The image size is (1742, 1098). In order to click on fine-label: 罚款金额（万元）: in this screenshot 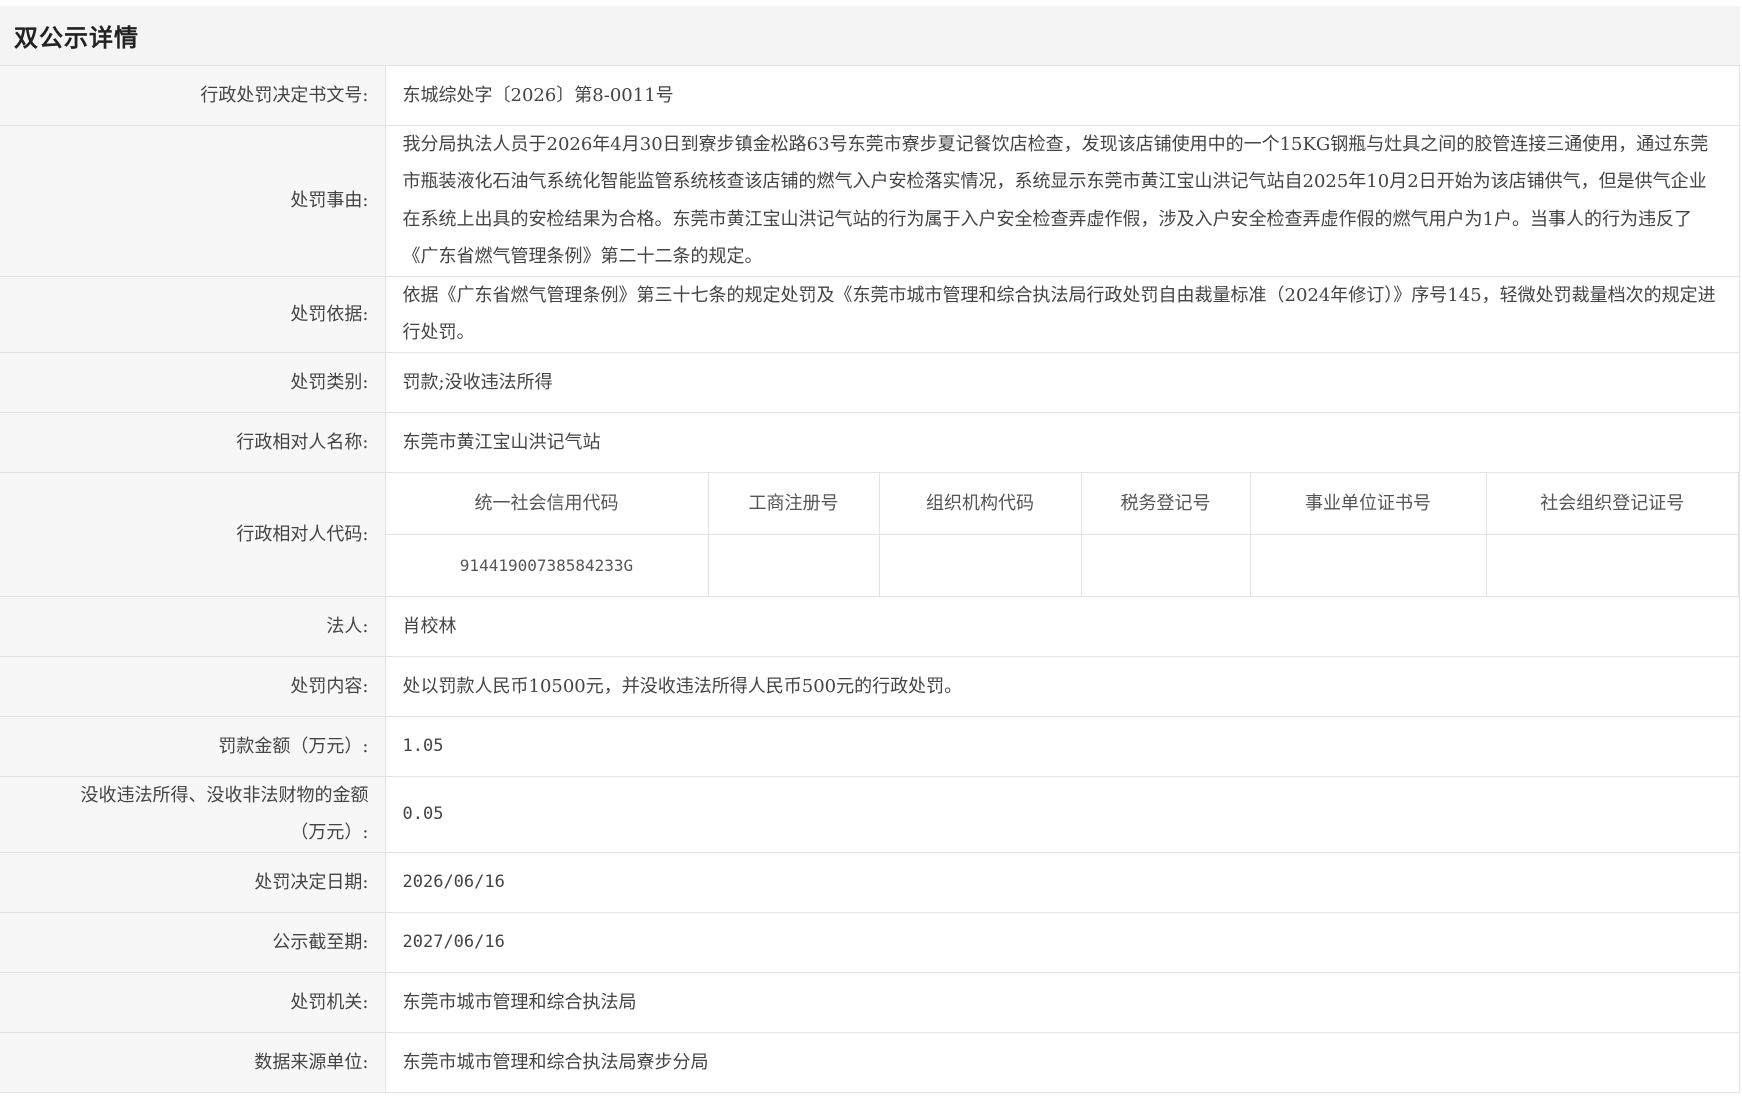, I will do `click(193, 746)`.